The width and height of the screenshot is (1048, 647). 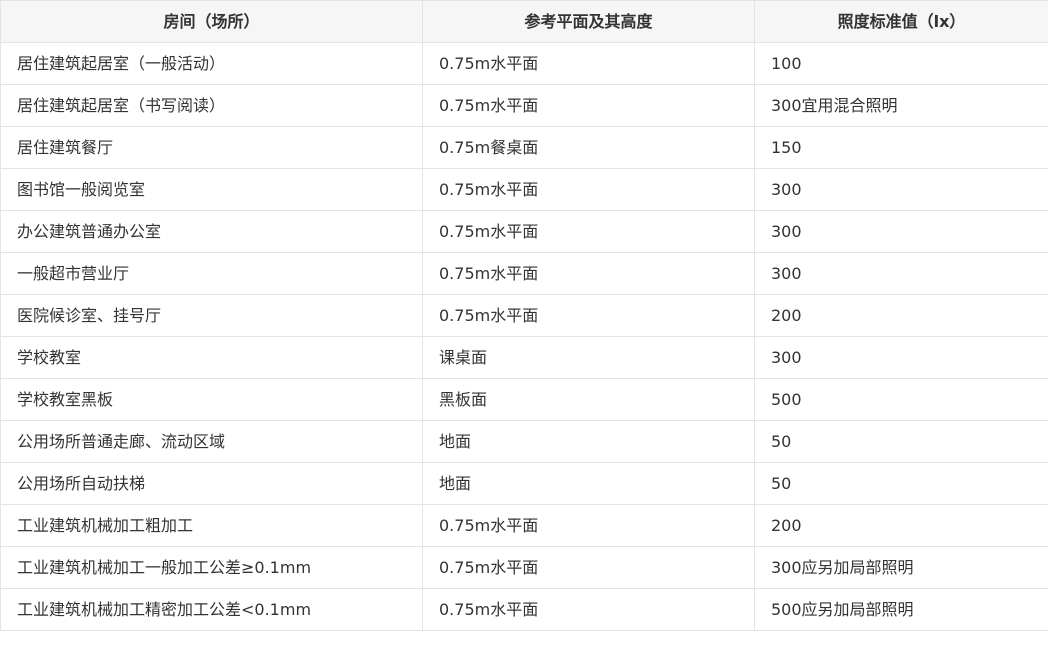 I want to click on cell-room: 居住建筑起居室（一般活动）, so click(x=211, y=63).